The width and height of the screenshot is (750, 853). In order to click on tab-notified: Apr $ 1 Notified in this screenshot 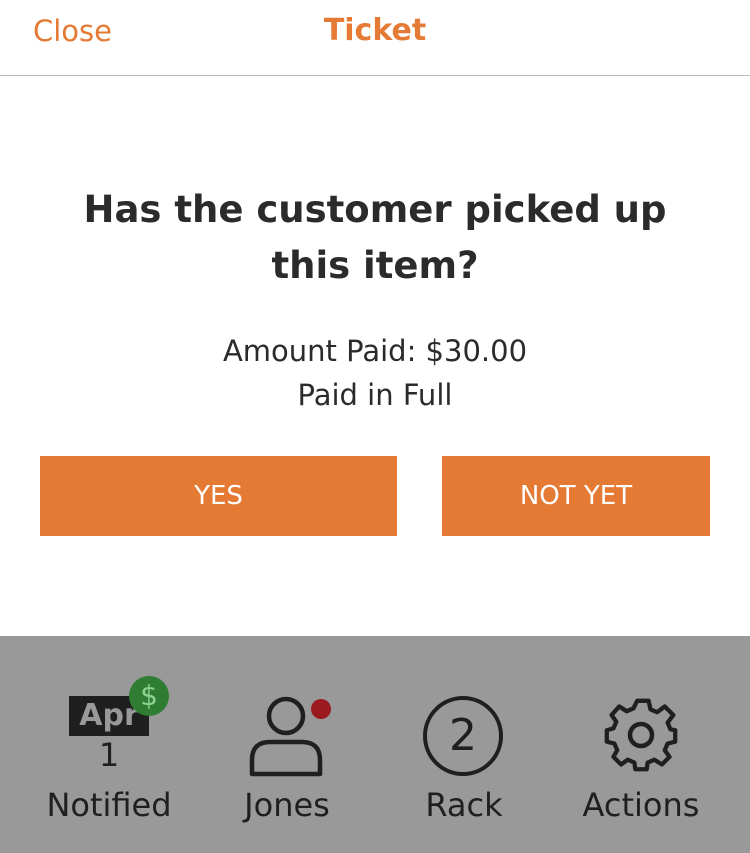, I will do `click(109, 744)`.